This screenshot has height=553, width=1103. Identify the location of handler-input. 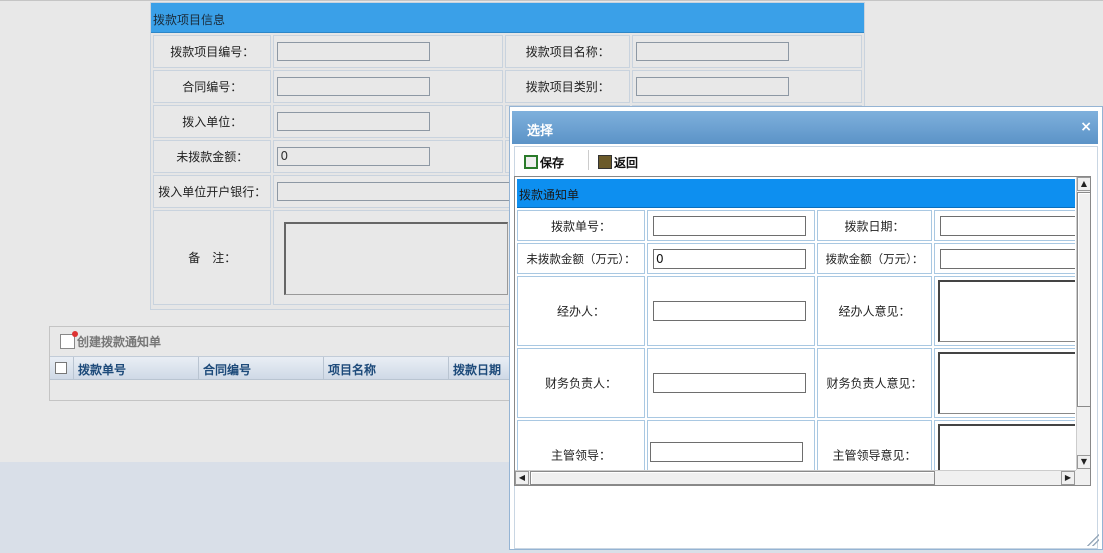
(729, 311).